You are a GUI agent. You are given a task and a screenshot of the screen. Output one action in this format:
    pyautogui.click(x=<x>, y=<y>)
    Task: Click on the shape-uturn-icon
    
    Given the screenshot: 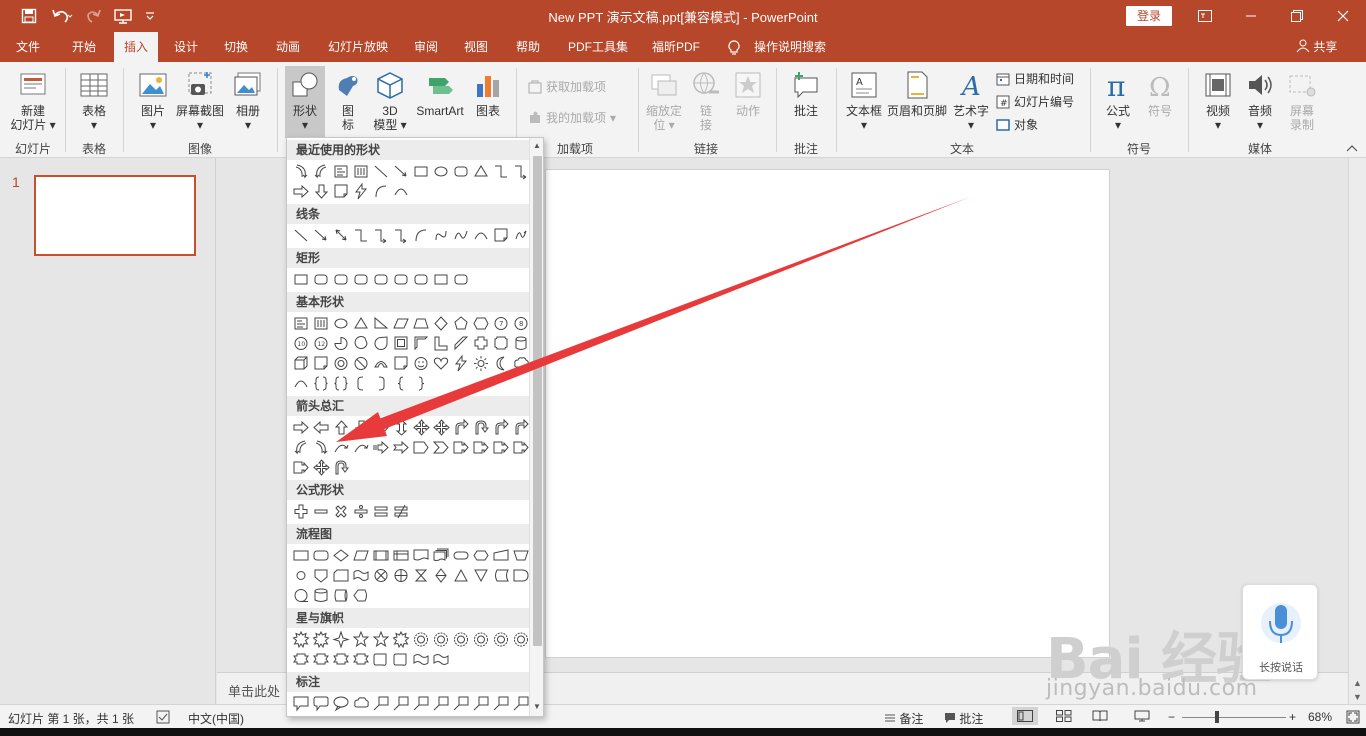 What is the action you would take?
    pyautogui.click(x=342, y=467)
    